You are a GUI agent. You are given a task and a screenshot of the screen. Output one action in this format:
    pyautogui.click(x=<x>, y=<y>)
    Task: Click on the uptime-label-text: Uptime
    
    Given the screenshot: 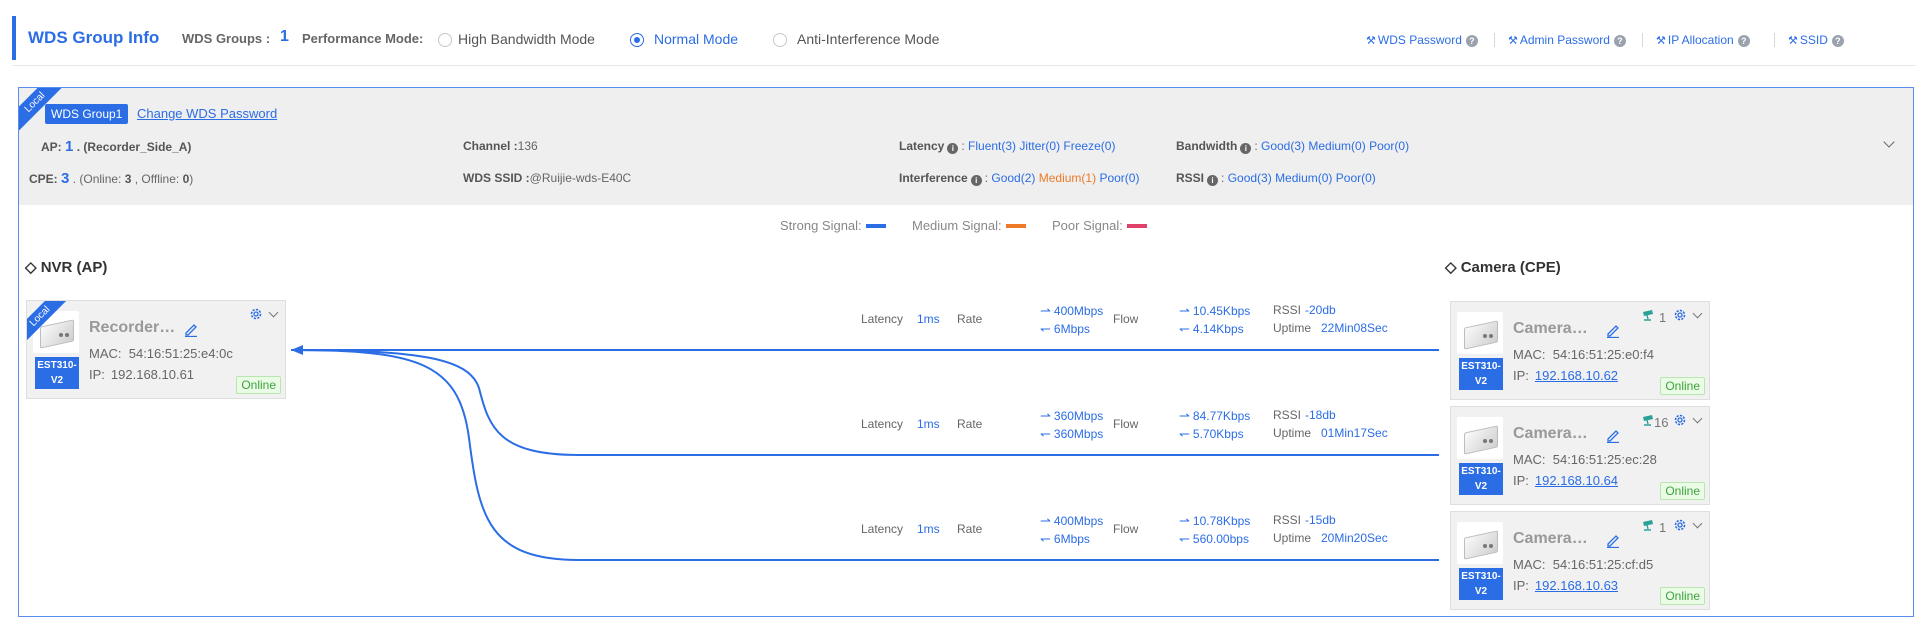 What is the action you would take?
    pyautogui.click(x=1292, y=538)
    